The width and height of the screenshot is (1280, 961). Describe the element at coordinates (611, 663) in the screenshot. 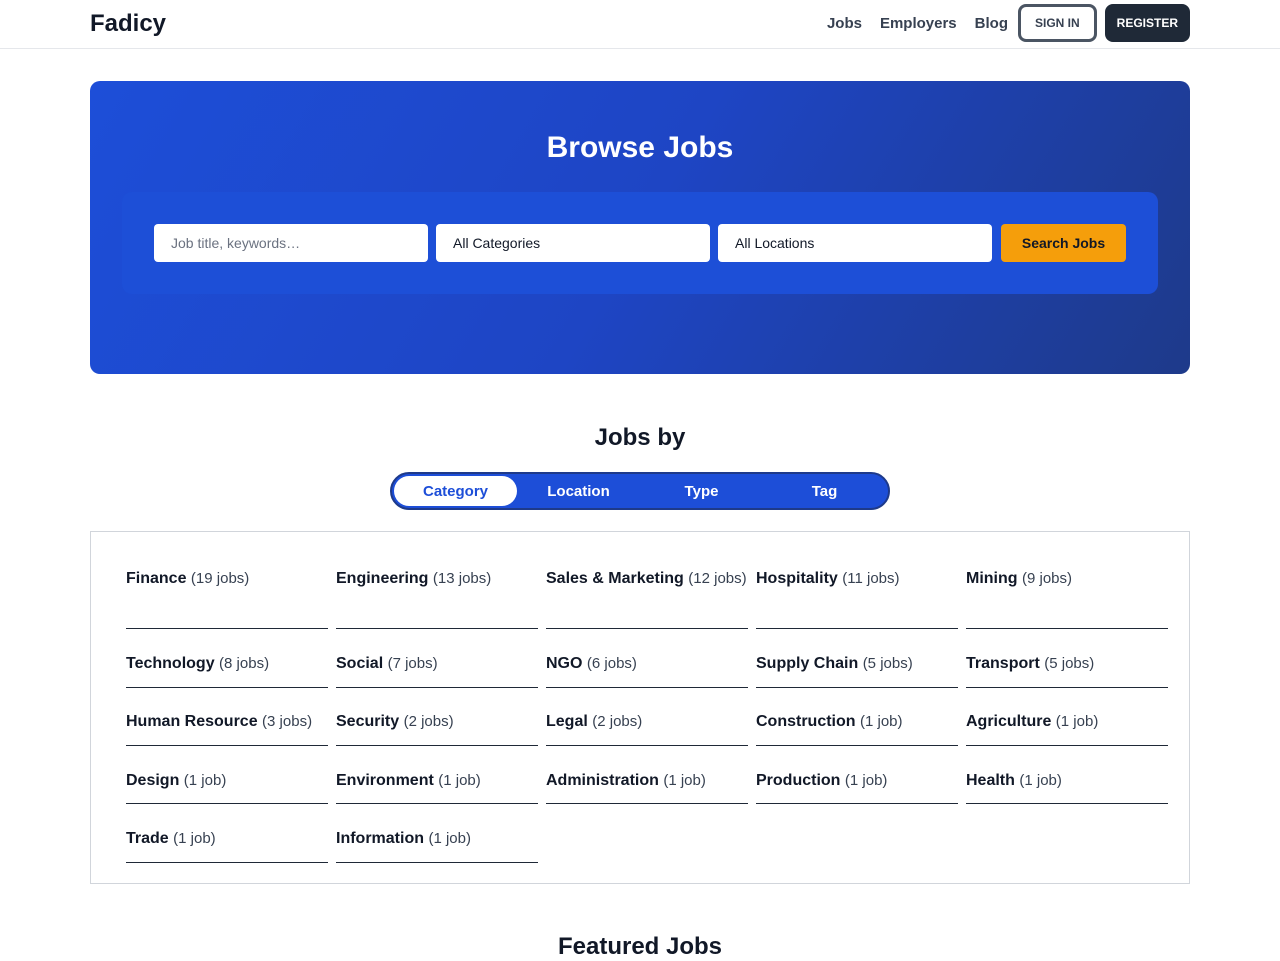

I see `category-count: (6 jobs)` at that location.